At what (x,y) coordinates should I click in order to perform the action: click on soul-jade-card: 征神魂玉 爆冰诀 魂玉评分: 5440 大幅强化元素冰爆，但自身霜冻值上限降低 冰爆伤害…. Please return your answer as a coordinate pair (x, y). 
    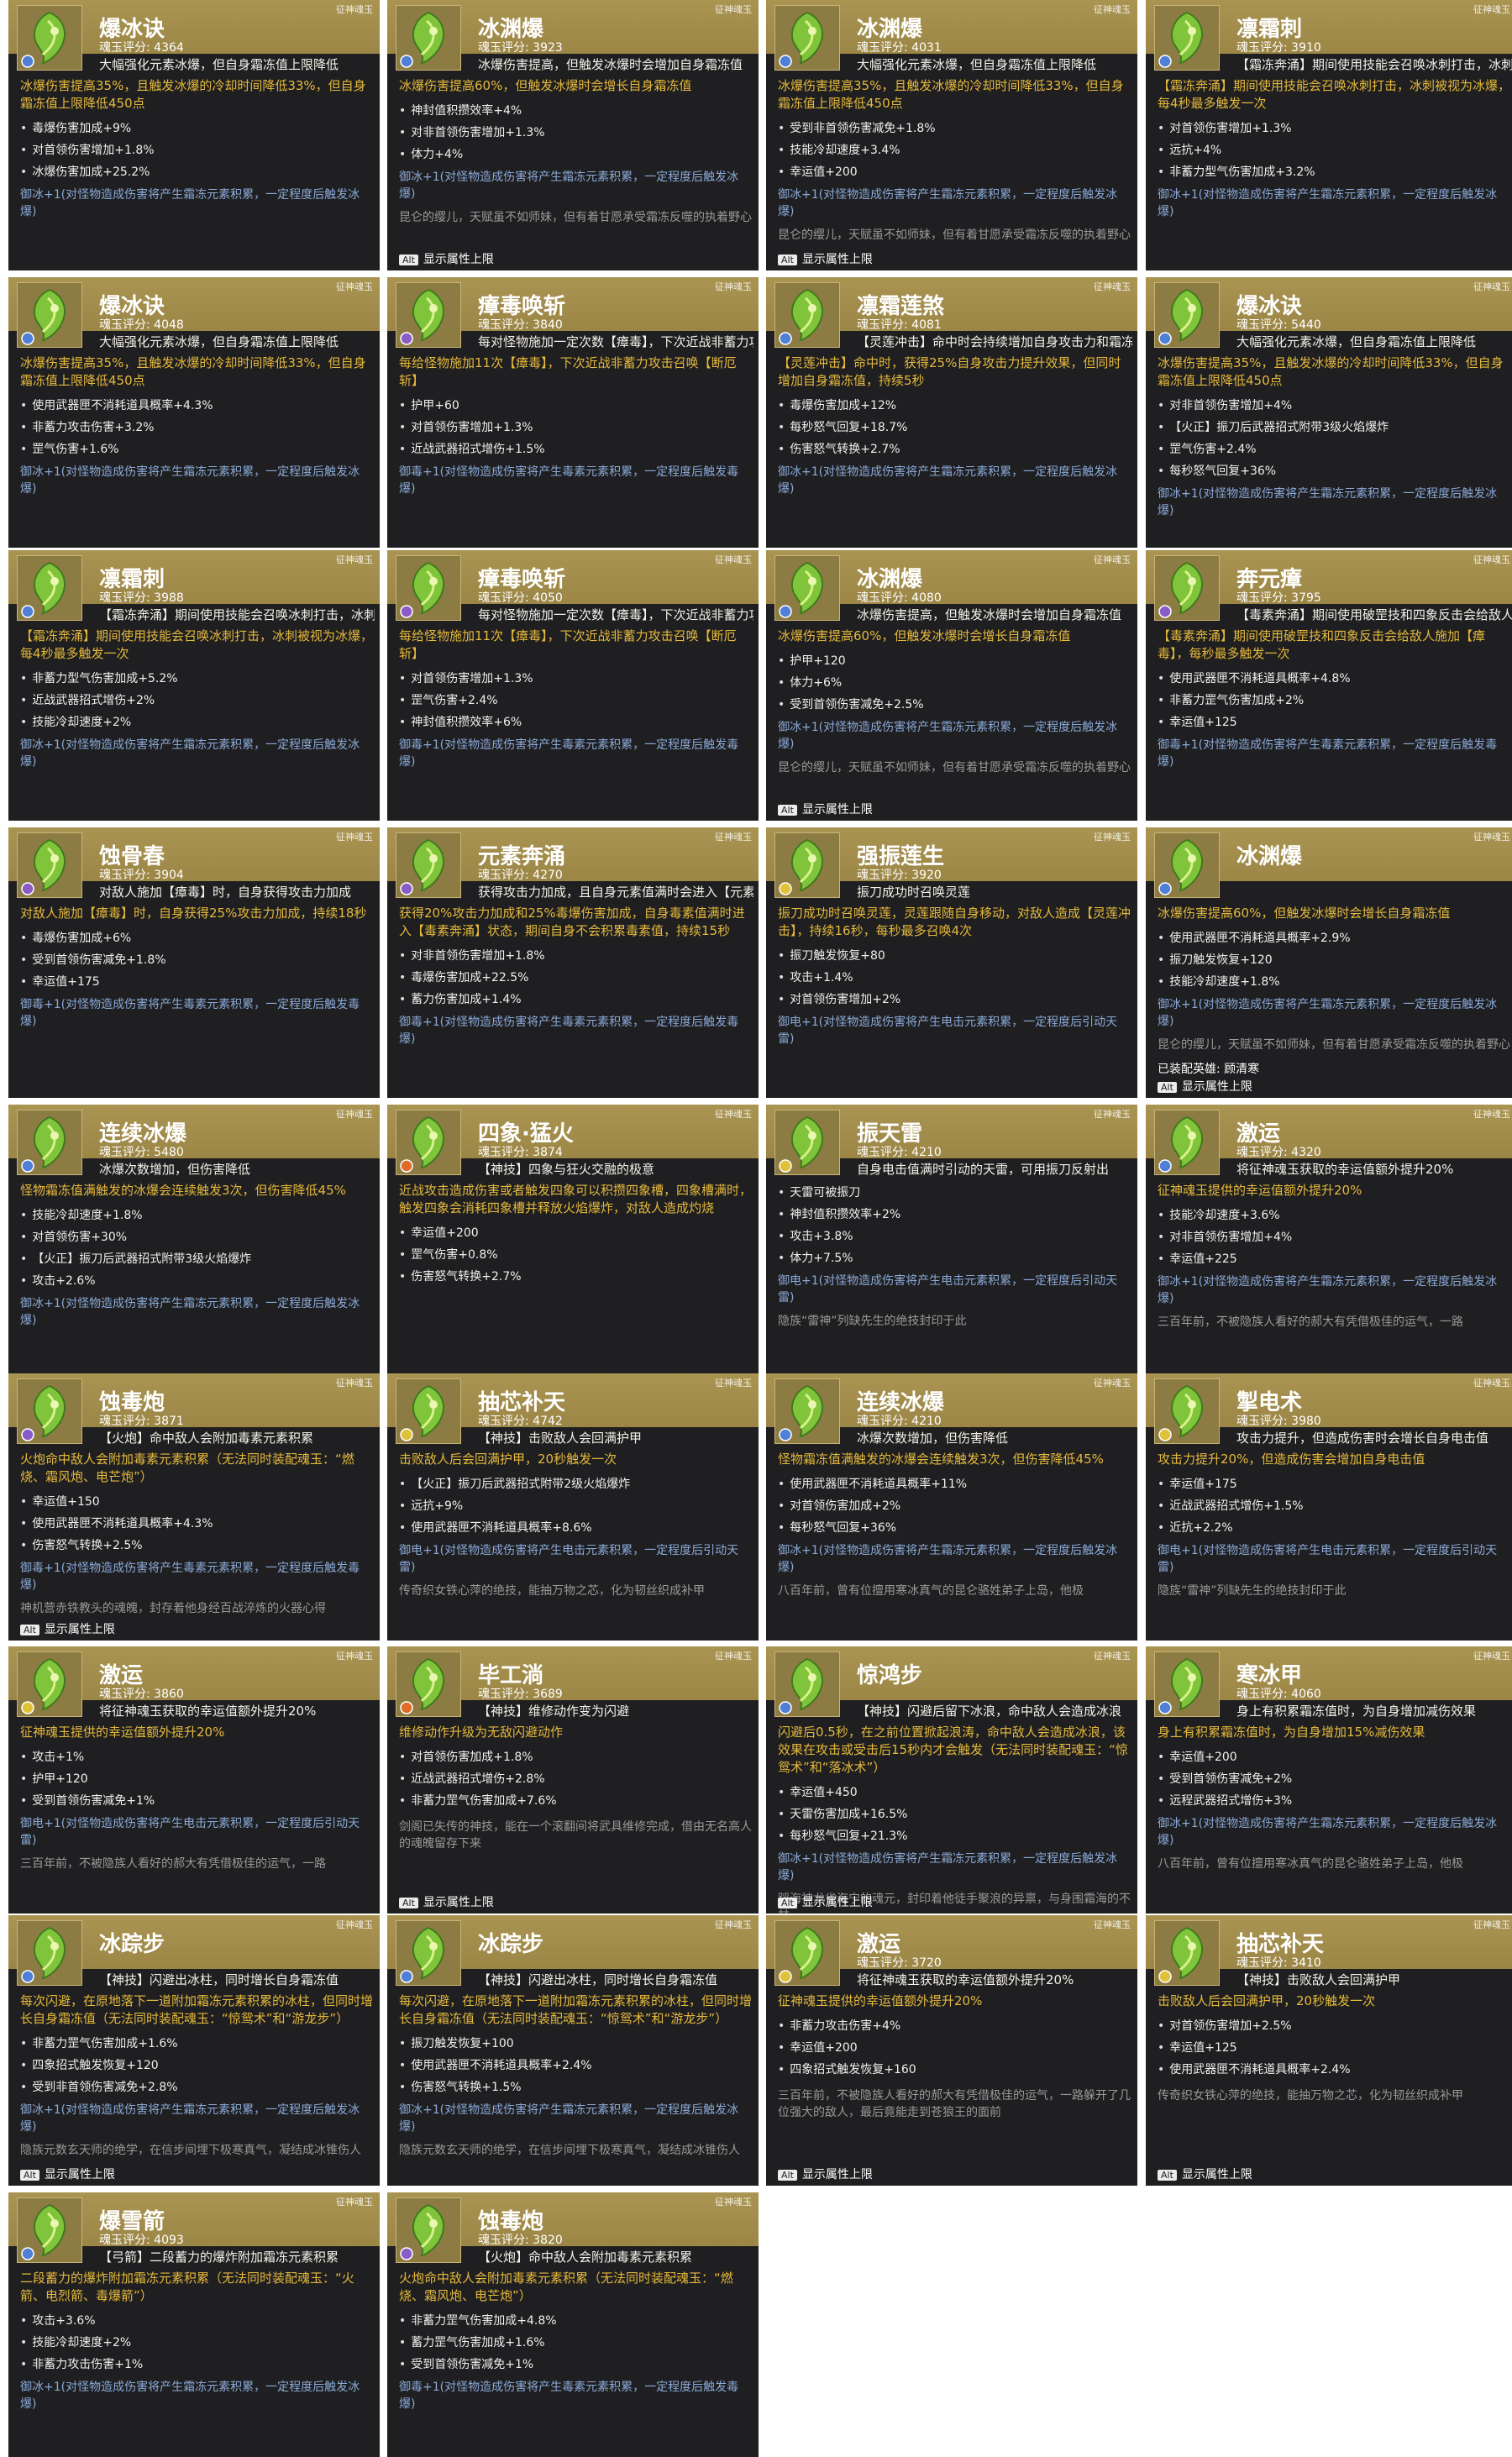
    Looking at the image, I should click on (1329, 412).